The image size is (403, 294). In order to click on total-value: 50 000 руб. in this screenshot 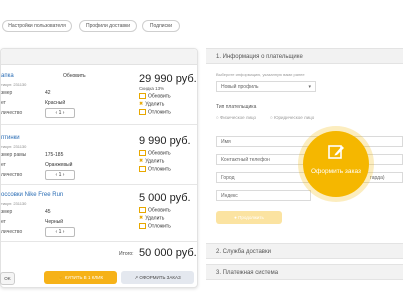, I will do `click(168, 253)`.